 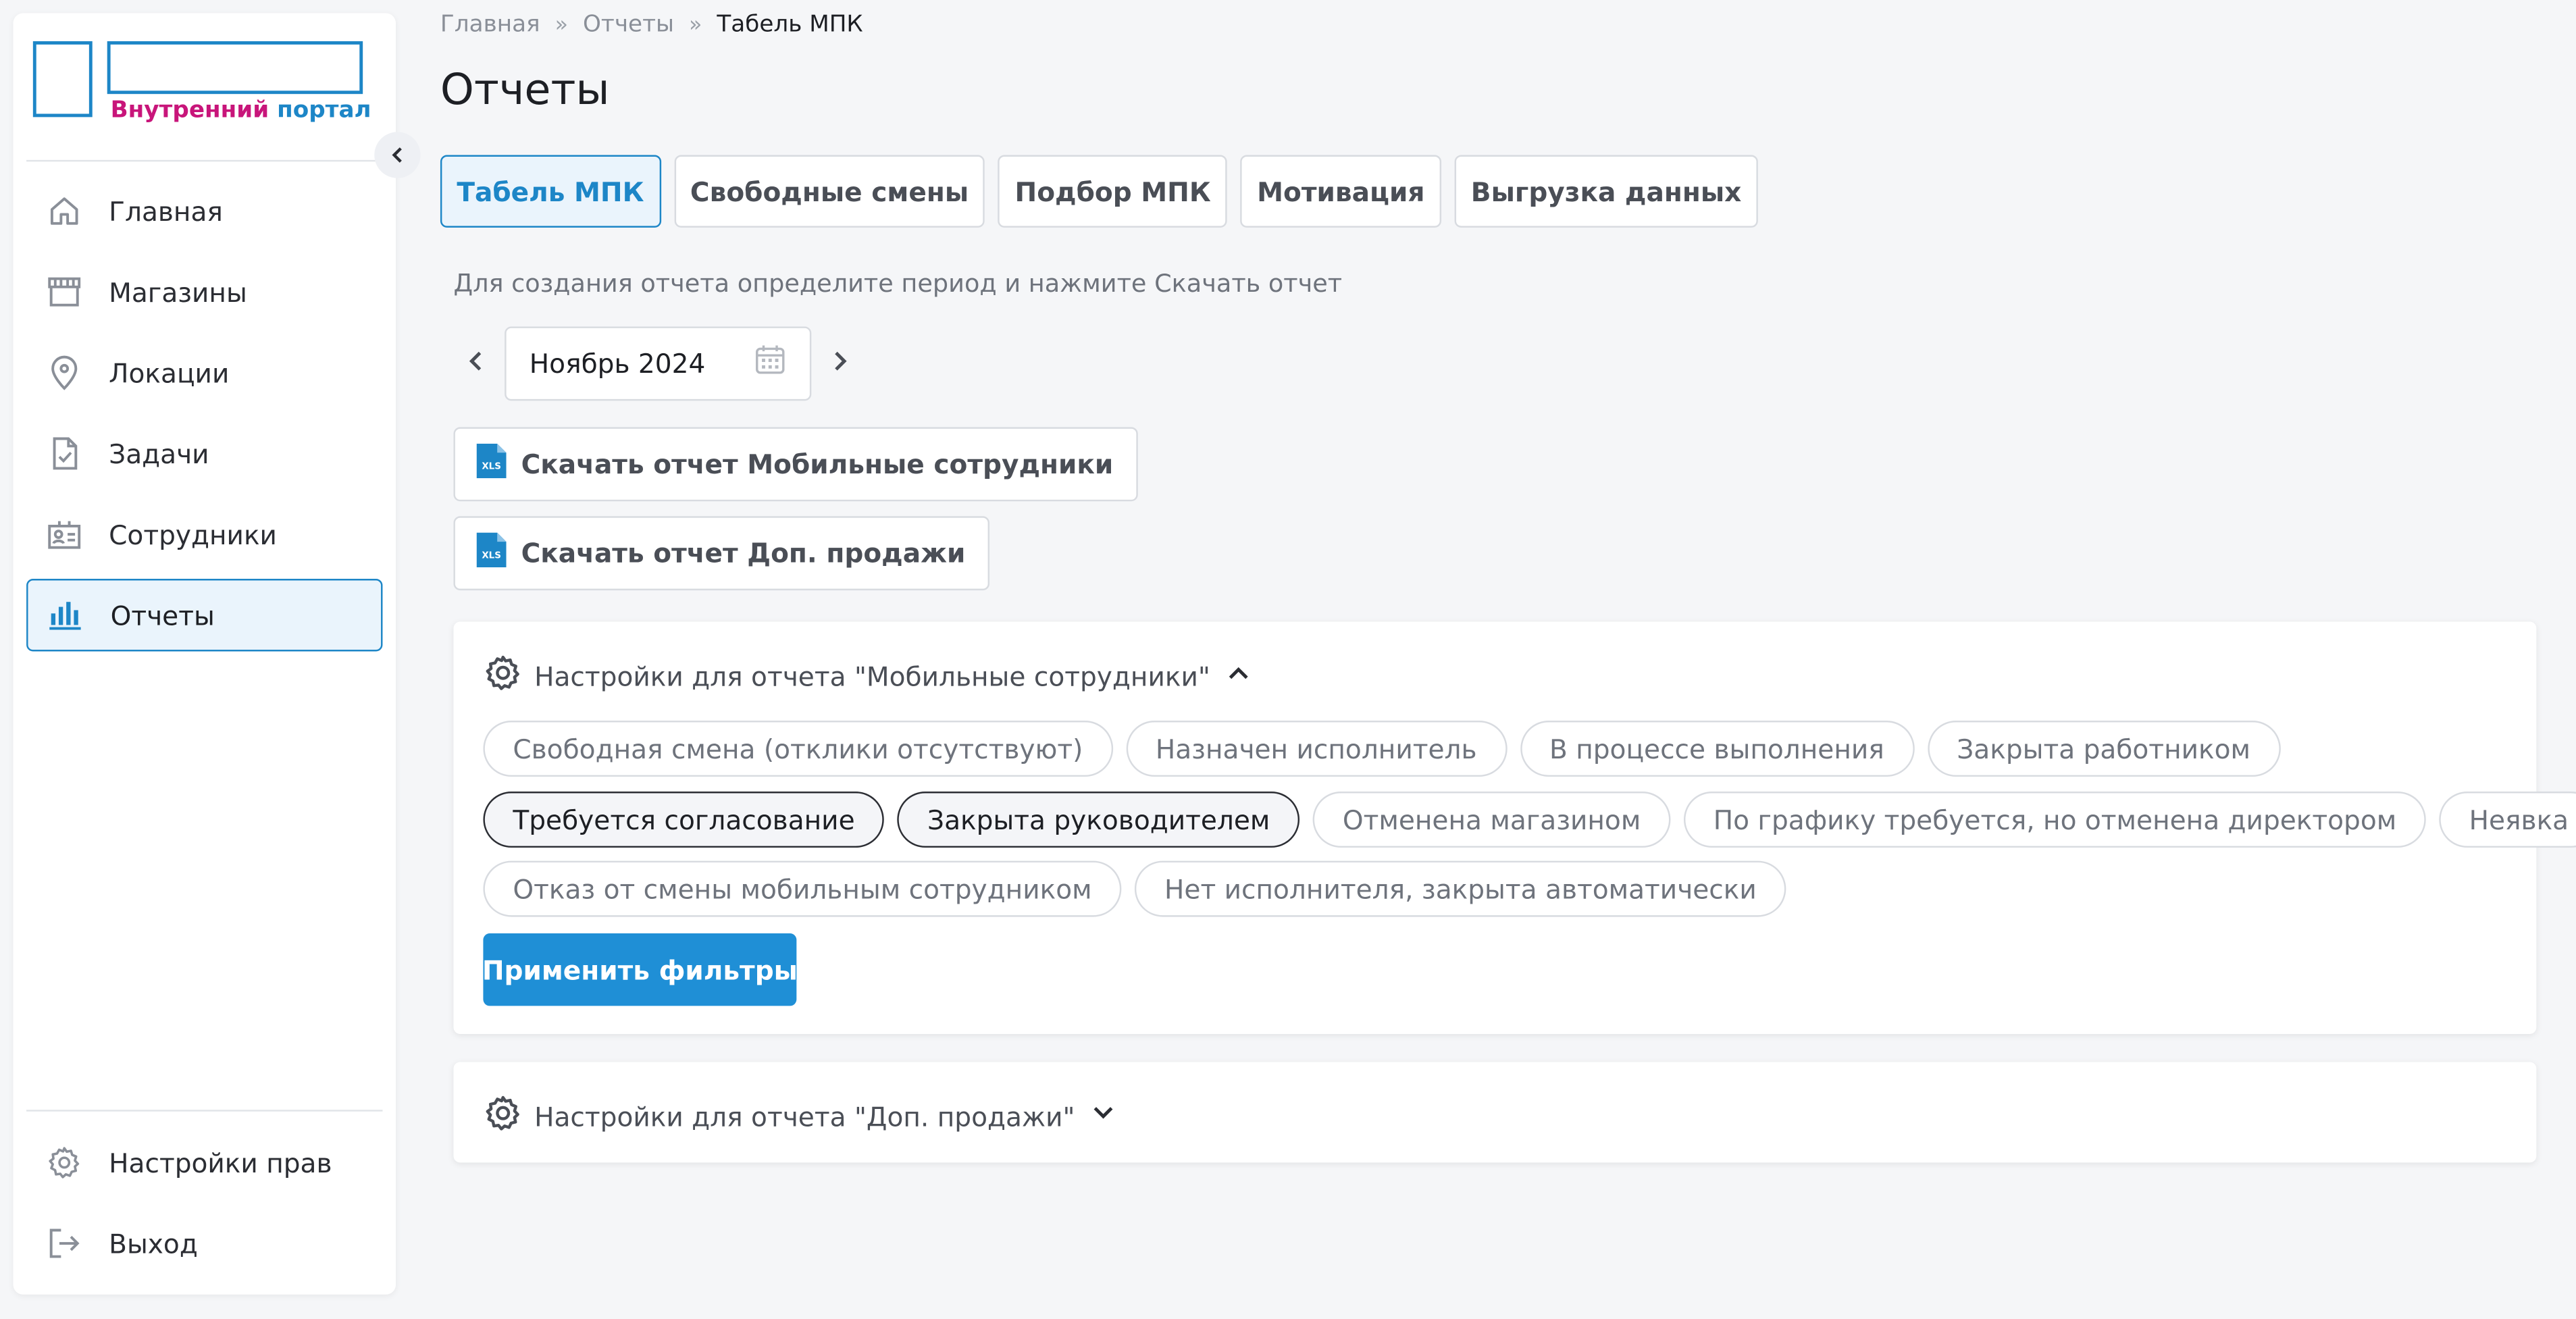 I want to click on store-icon, so click(x=64, y=292).